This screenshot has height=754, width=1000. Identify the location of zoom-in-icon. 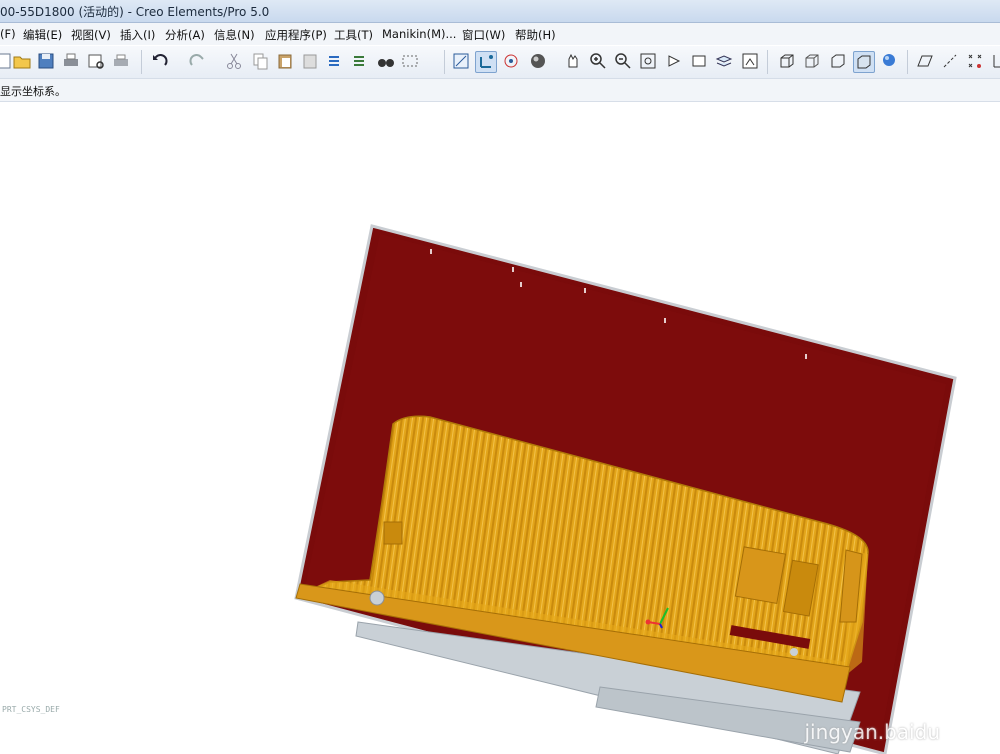
(598, 61).